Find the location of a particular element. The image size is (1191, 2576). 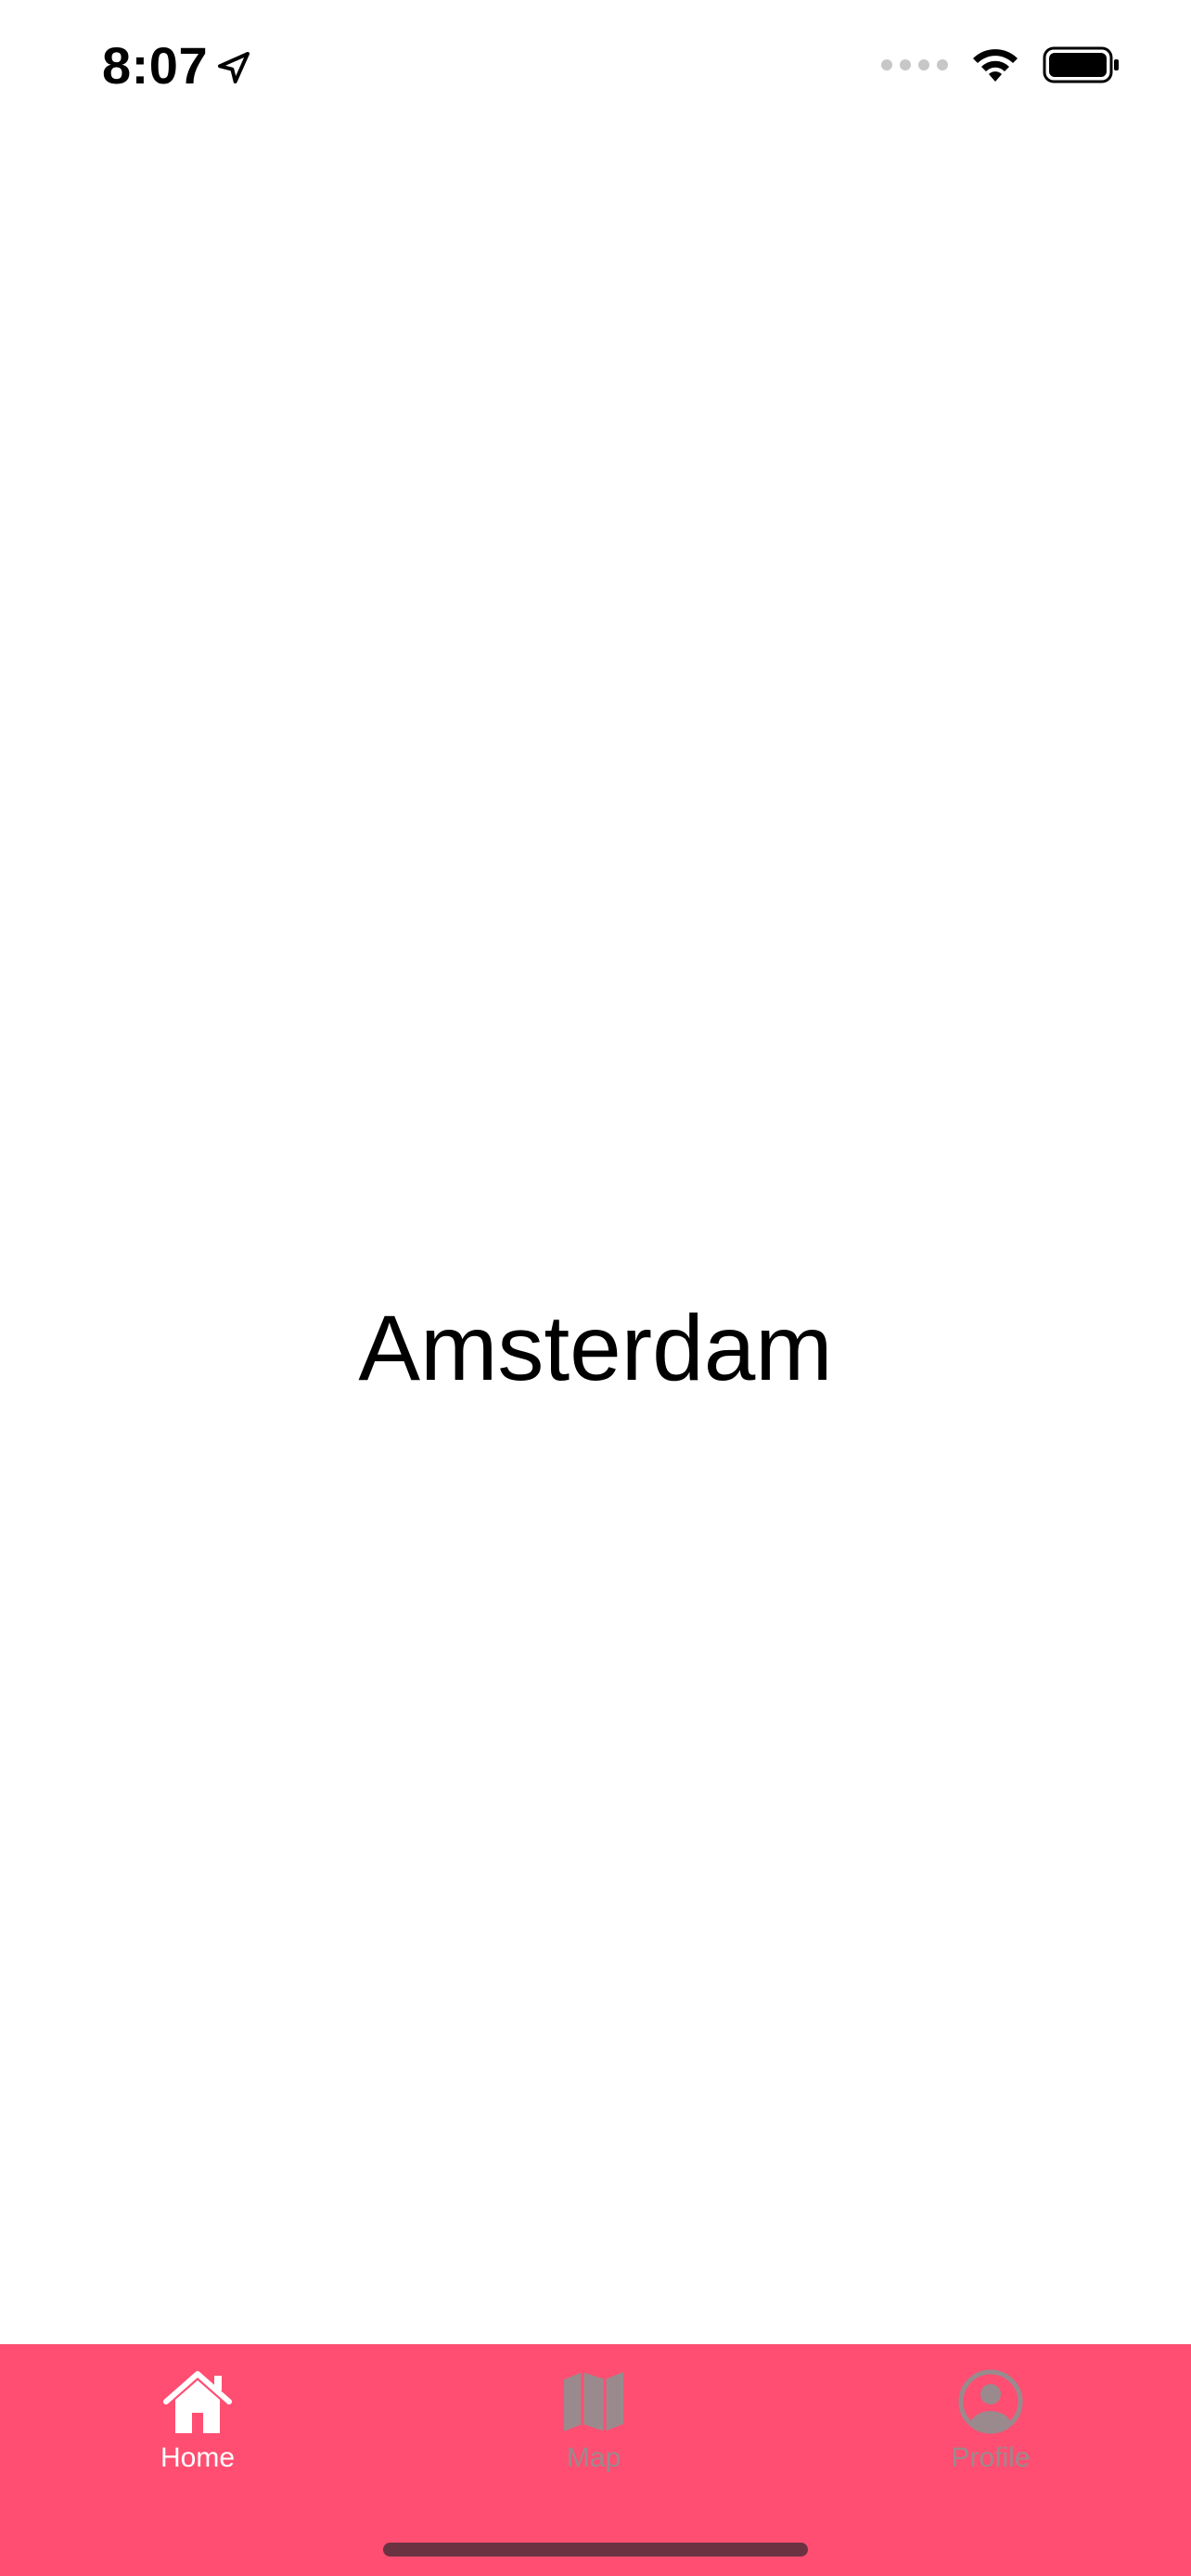

tab-map-label: Map is located at coordinates (593, 2458).